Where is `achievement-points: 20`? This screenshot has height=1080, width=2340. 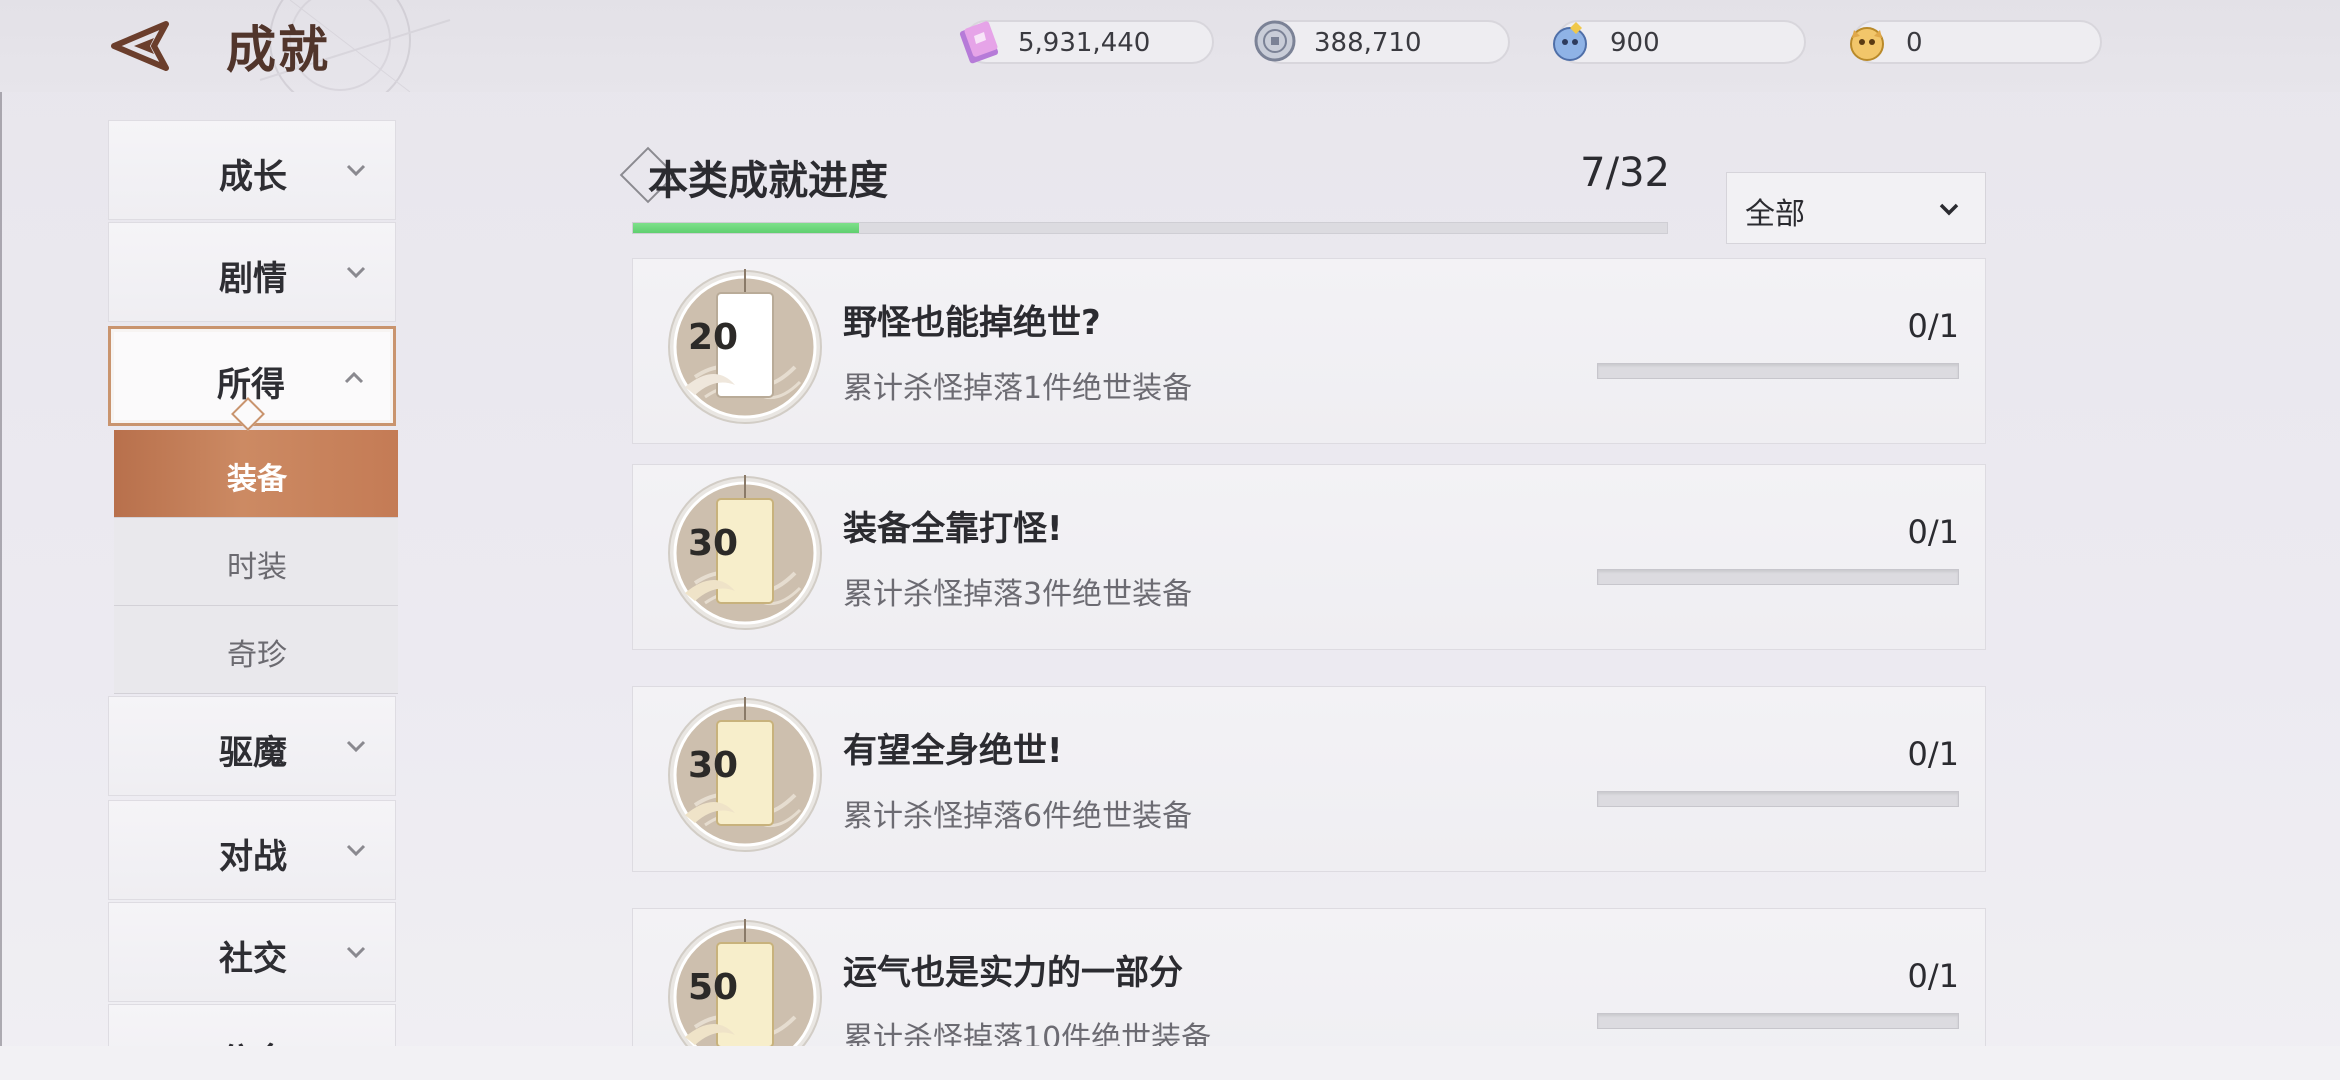
achievement-points: 20 is located at coordinates (713, 337).